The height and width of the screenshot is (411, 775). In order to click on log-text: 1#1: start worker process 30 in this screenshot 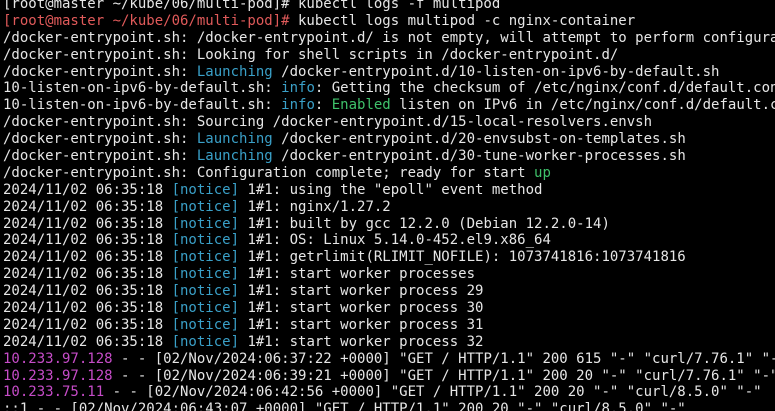, I will do `click(361, 308)`.